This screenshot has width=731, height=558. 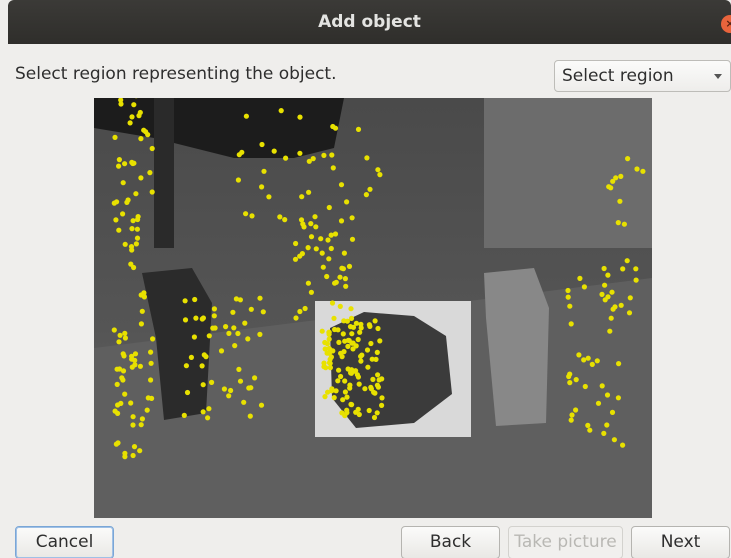 What do you see at coordinates (565, 542) in the screenshot?
I see `take-picture-button: Take picture` at bounding box center [565, 542].